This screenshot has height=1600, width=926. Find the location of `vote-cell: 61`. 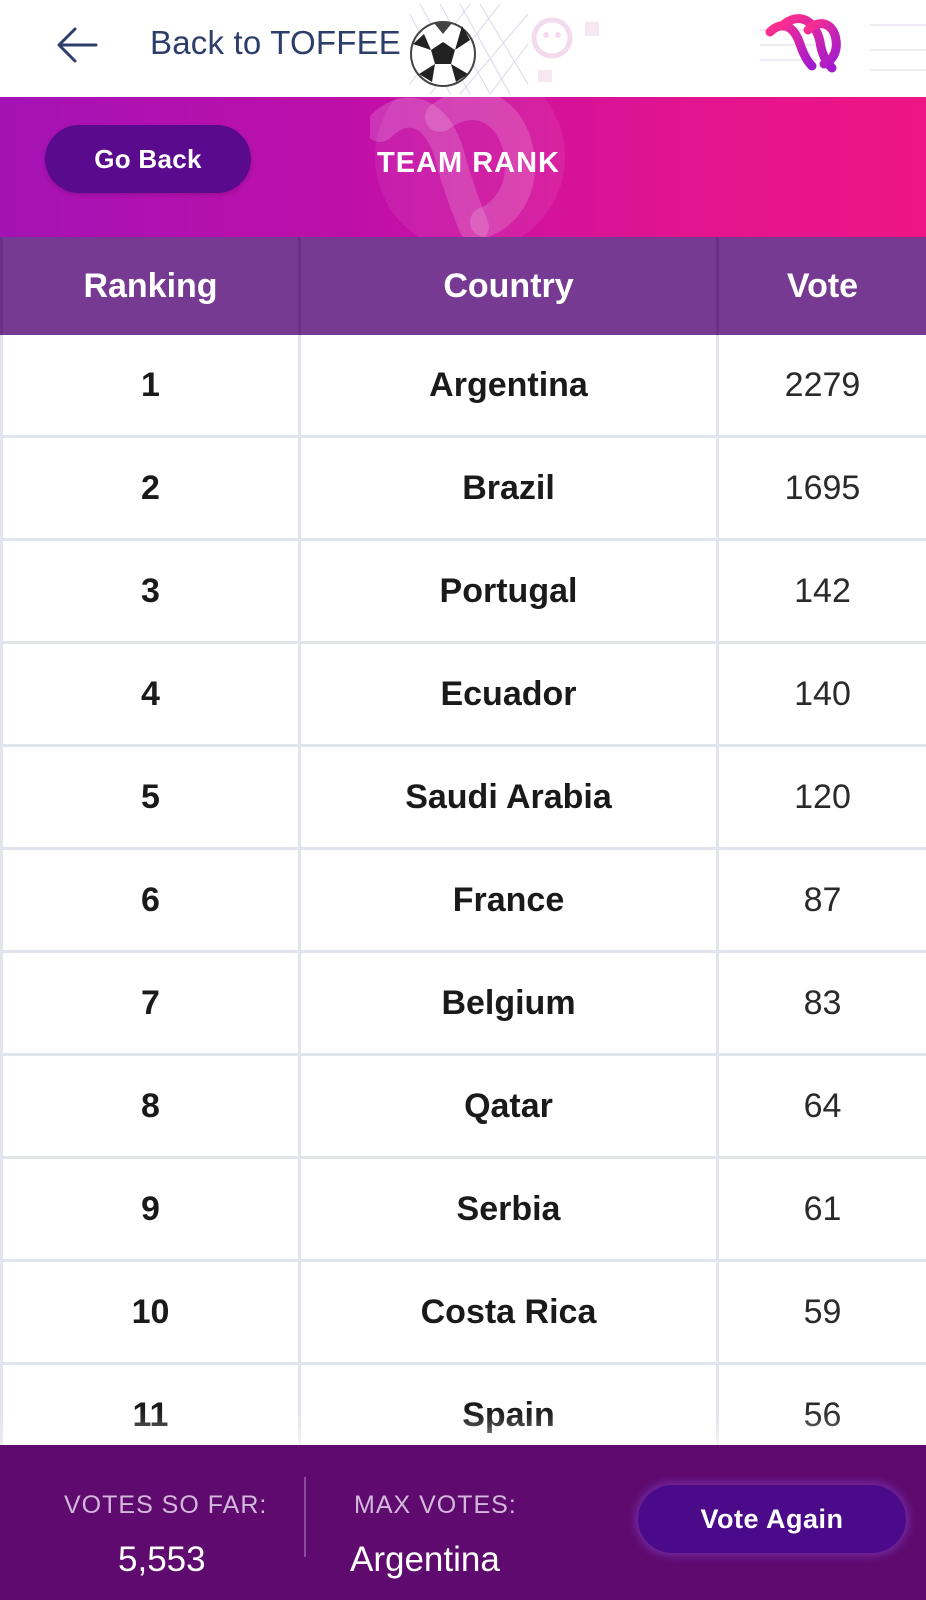

vote-cell: 61 is located at coordinates (821, 1209).